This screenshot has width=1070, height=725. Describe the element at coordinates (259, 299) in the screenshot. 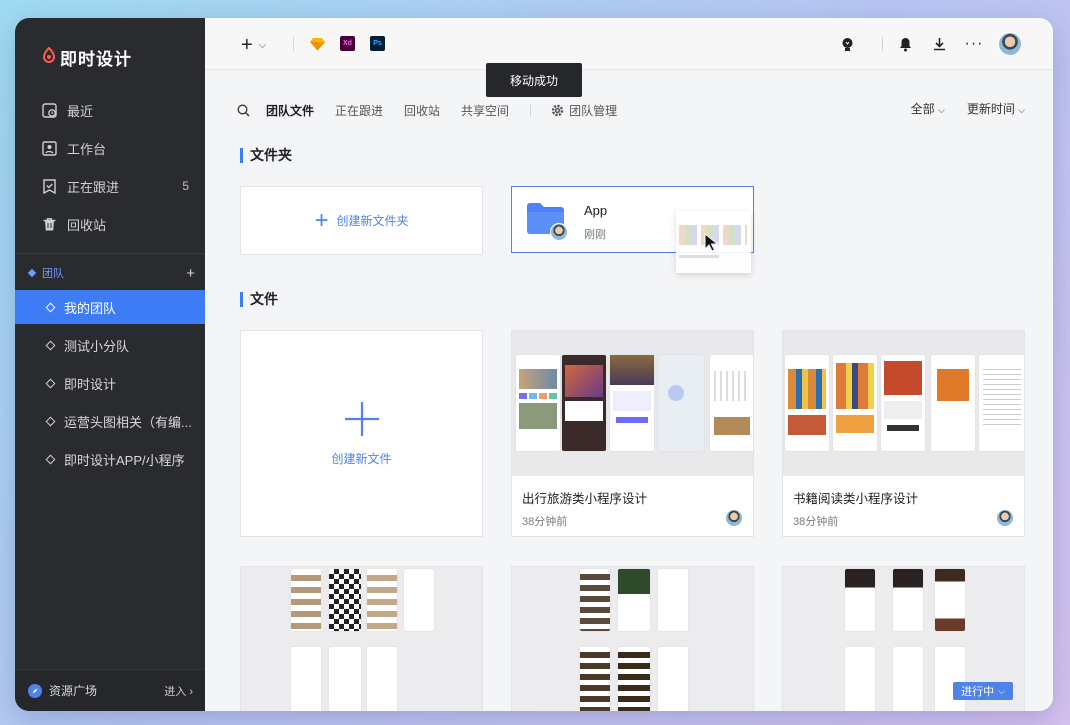

I see `files-section-title: 文件` at that location.